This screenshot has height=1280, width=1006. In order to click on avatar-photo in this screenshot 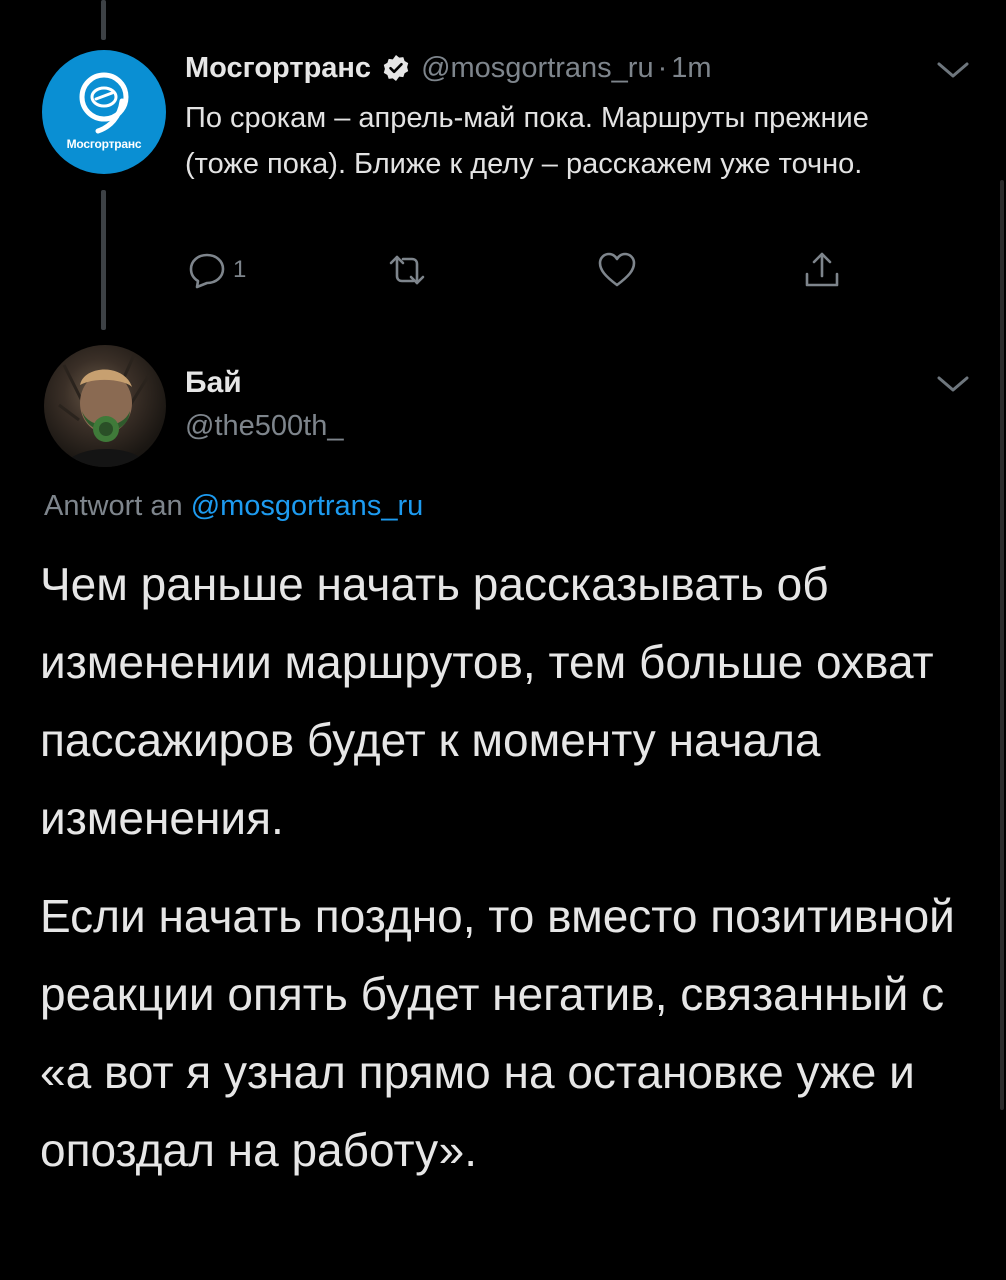, I will do `click(104, 410)`.